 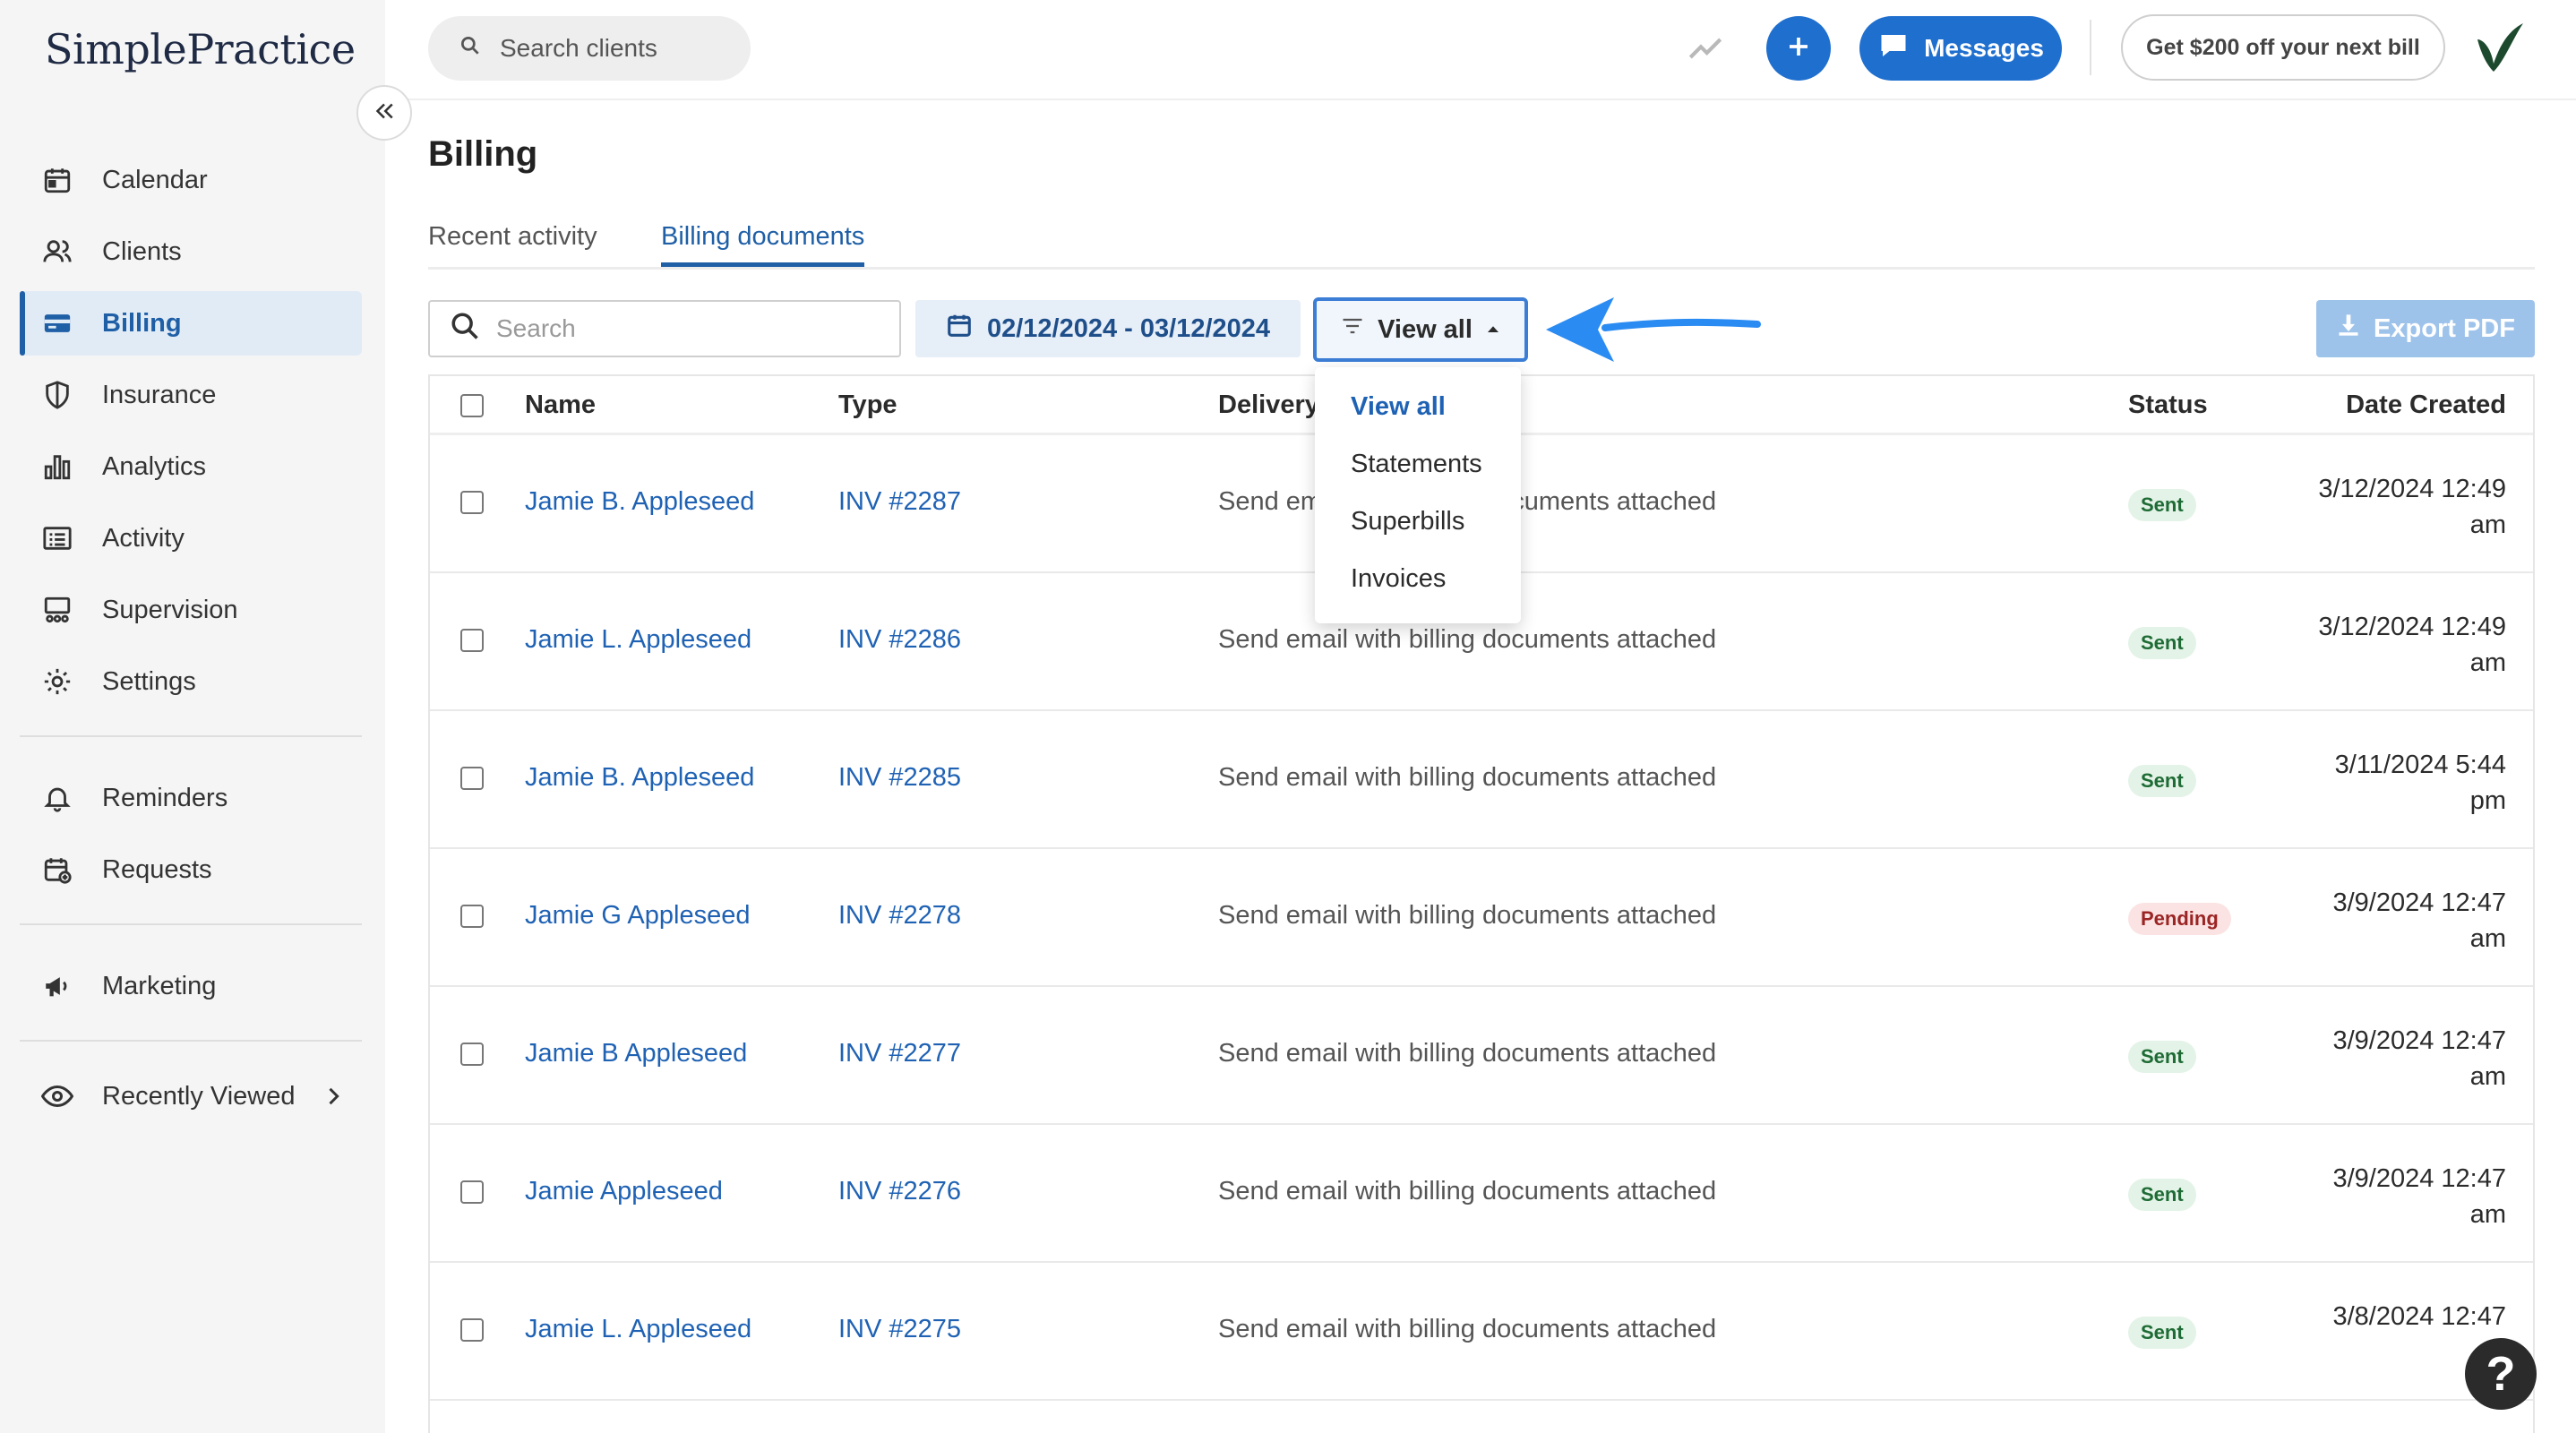 I want to click on column-header-date-created: Date Created, so click(x=2426, y=405).